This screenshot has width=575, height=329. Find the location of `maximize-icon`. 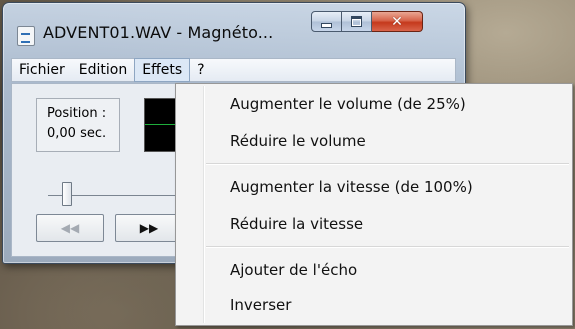

maximize-icon is located at coordinates (356, 21).